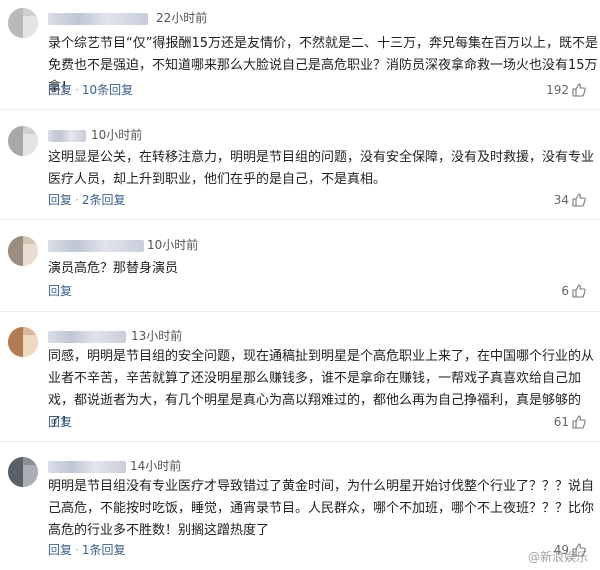  Describe the element at coordinates (561, 200) in the screenshot. I see `like-count: 34` at that location.